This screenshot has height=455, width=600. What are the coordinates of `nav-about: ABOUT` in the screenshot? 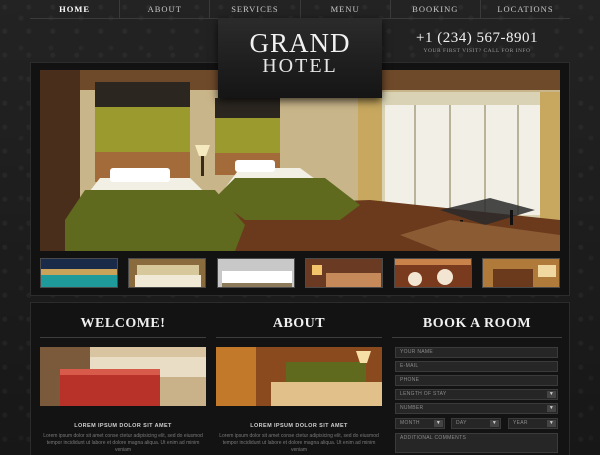 It's located at (165, 9).